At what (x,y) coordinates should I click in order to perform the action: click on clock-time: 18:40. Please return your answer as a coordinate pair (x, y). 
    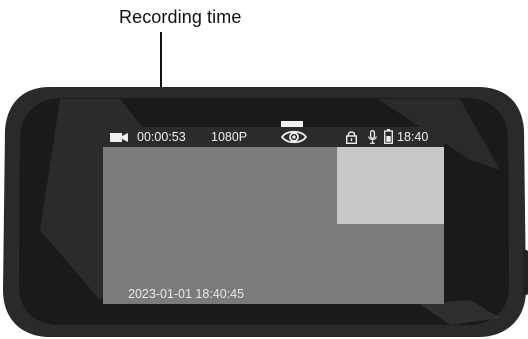
    Looking at the image, I should click on (413, 137).